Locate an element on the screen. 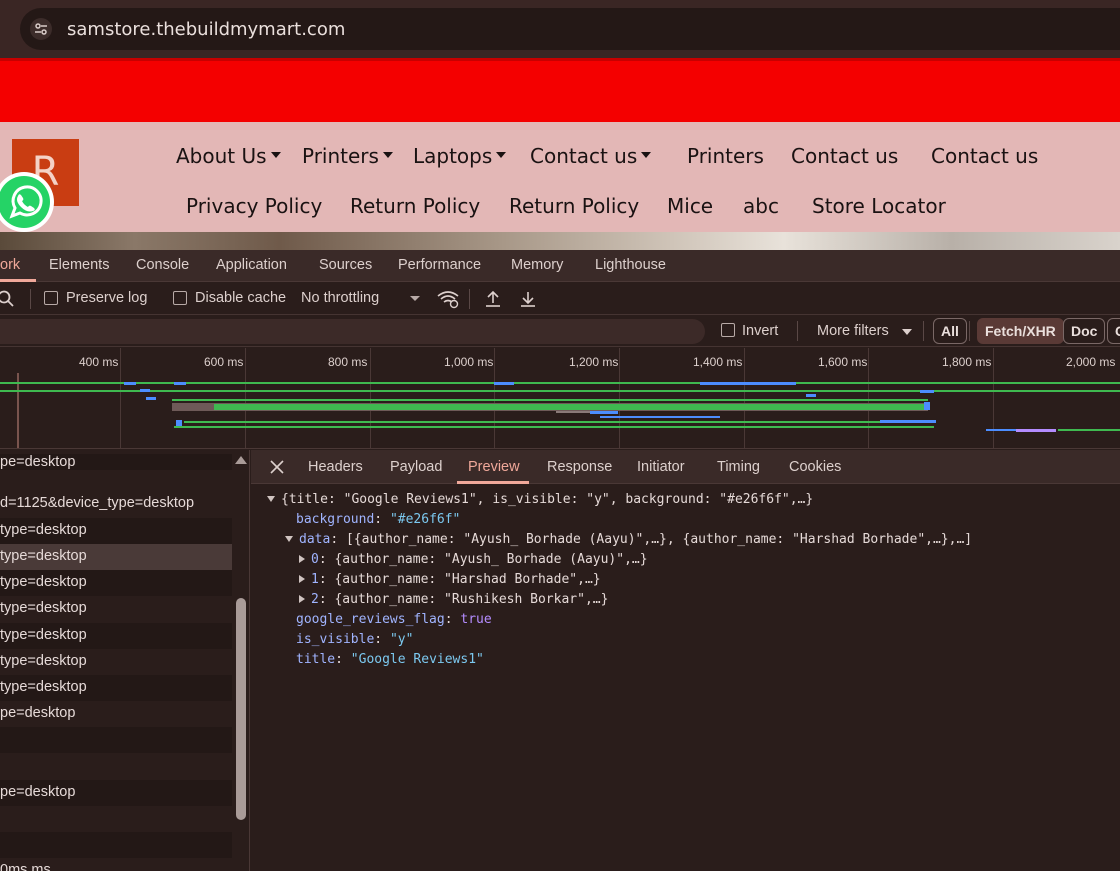 This screenshot has width=1120, height=871. network-conditions-icon is located at coordinates (448, 299).